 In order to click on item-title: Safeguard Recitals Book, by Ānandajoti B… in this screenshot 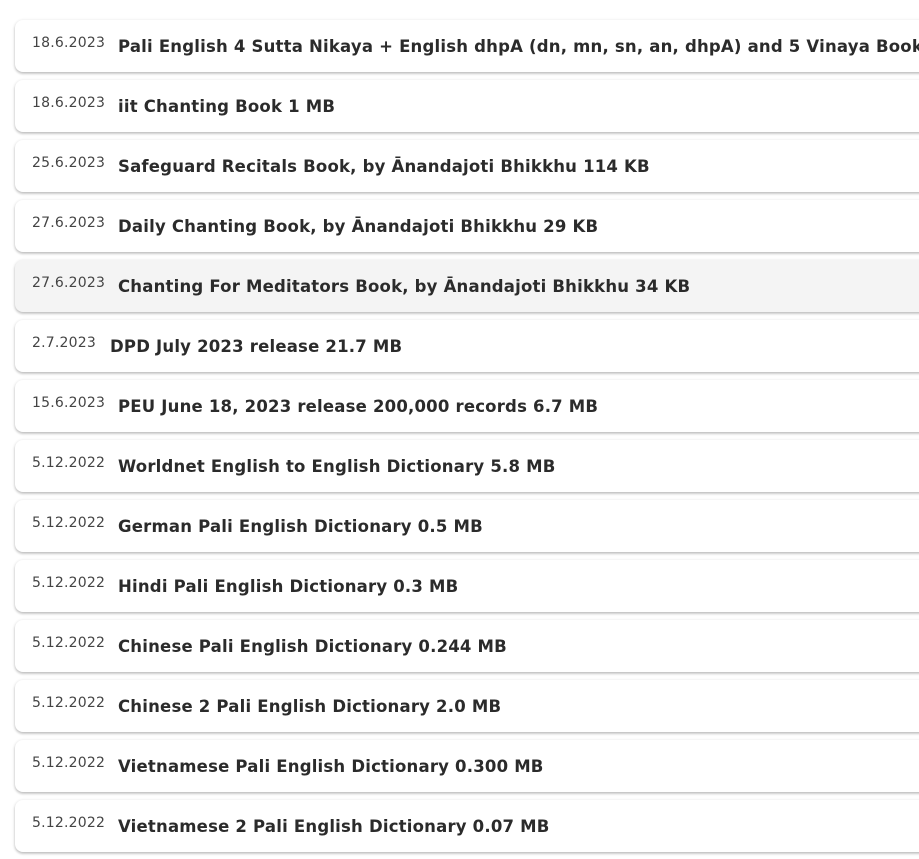, I will do `click(384, 166)`.